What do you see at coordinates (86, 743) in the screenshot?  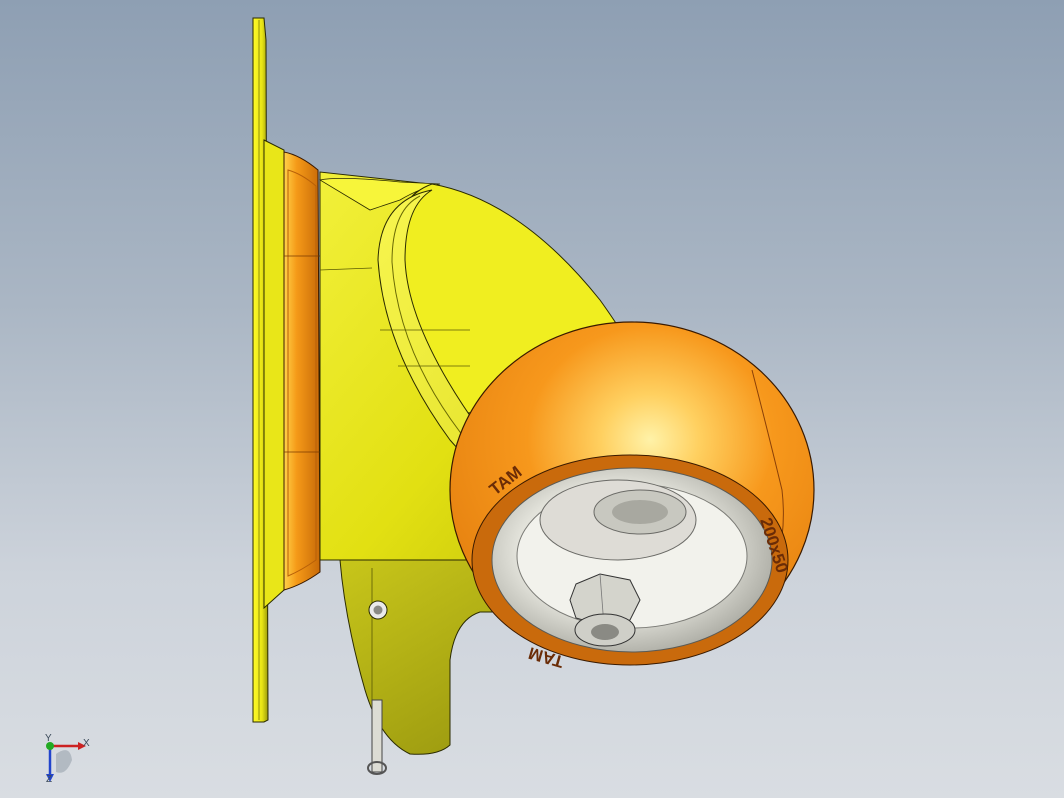 I see `triad-x-label: X` at bounding box center [86, 743].